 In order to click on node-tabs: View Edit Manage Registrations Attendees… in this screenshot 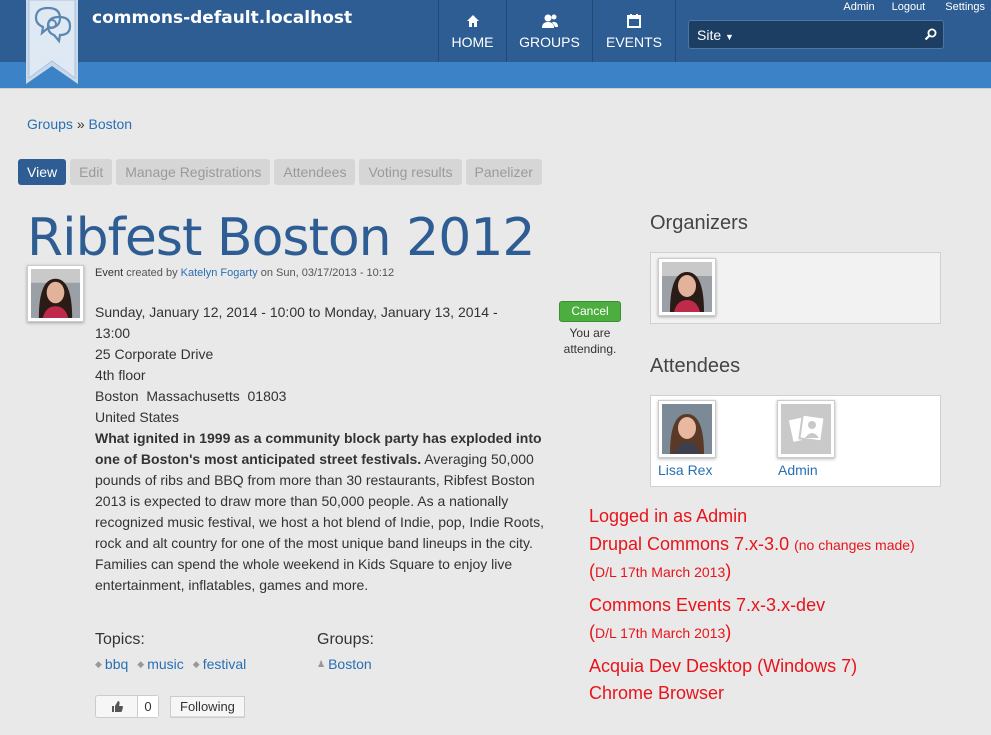, I will do `click(280, 172)`.